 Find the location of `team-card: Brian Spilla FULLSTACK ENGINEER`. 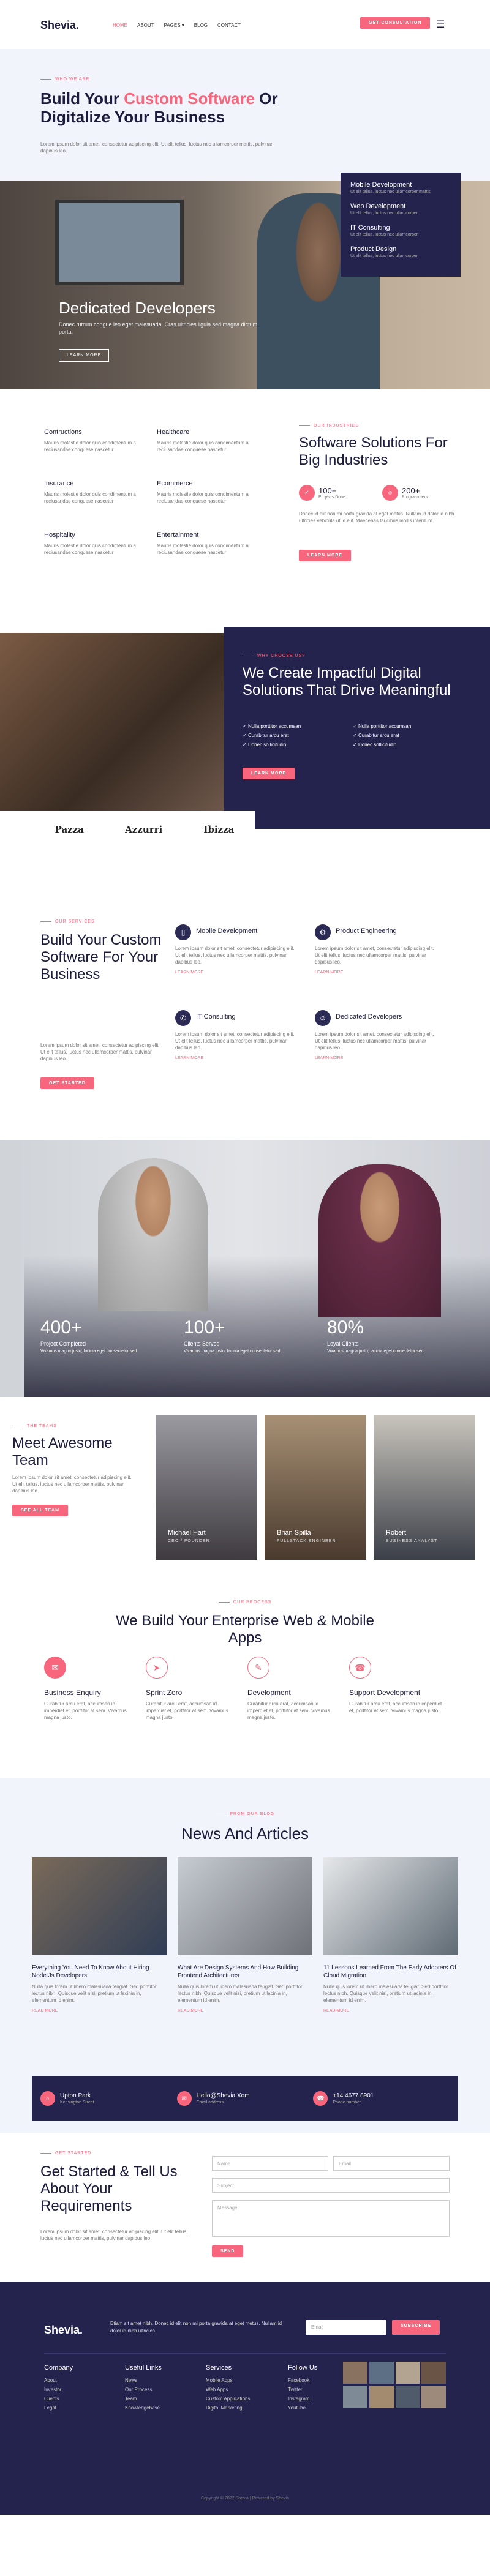

team-card: Brian Spilla FULLSTACK ENGINEER is located at coordinates (315, 1487).